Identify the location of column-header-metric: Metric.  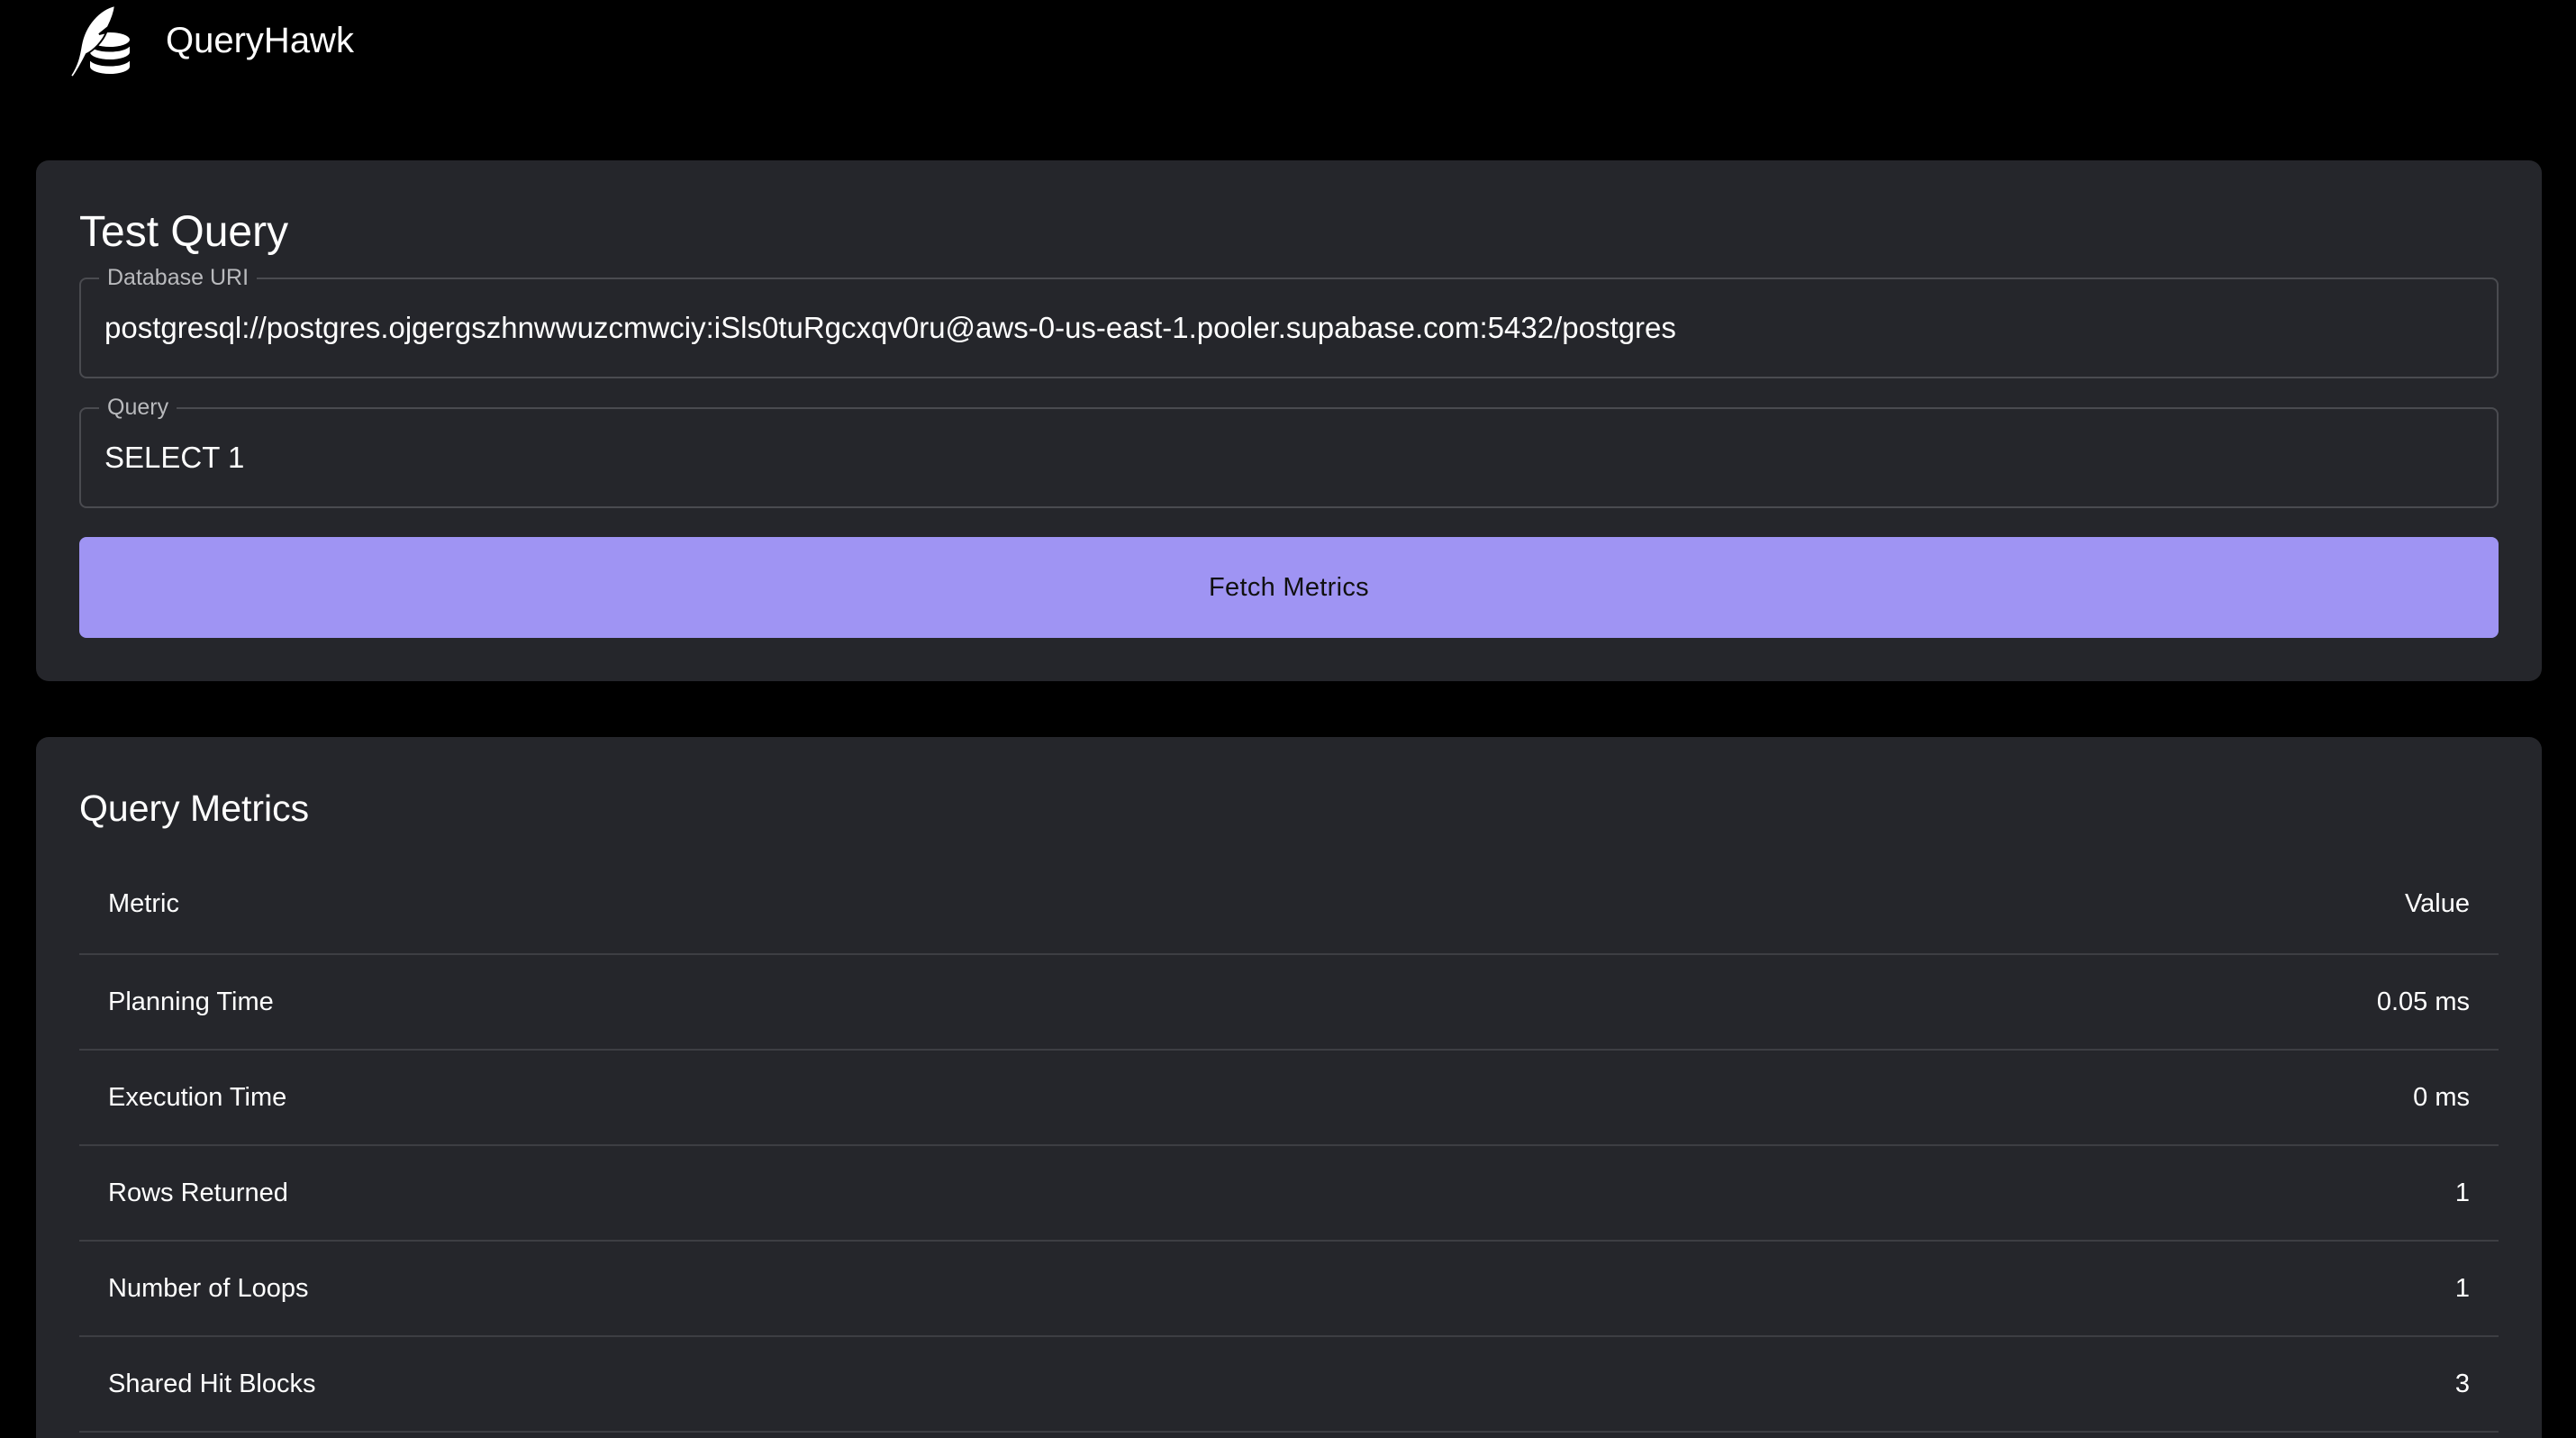
(143, 903).